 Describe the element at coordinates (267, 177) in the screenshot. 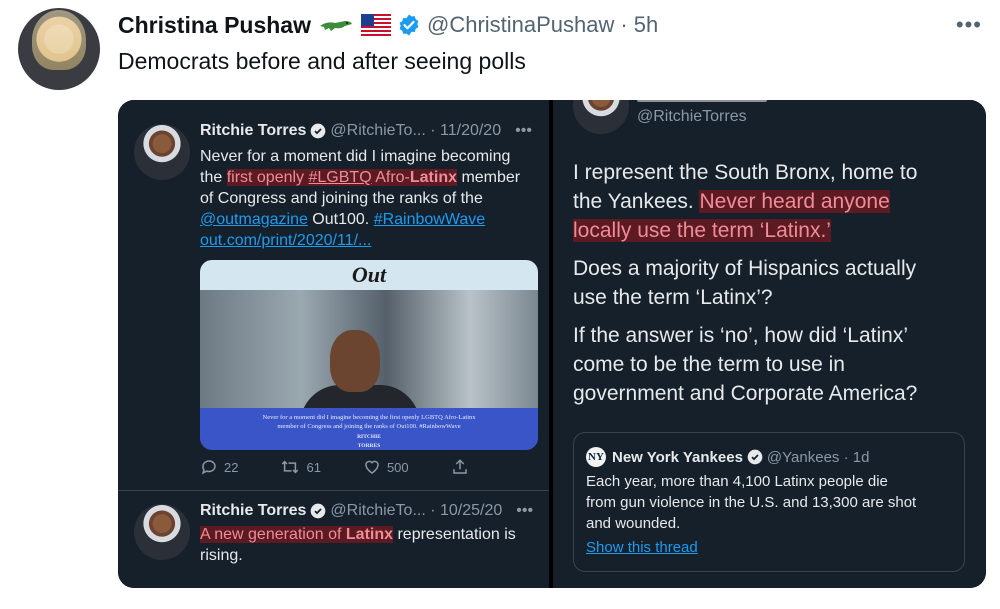

I see `highlight: first openly` at that location.